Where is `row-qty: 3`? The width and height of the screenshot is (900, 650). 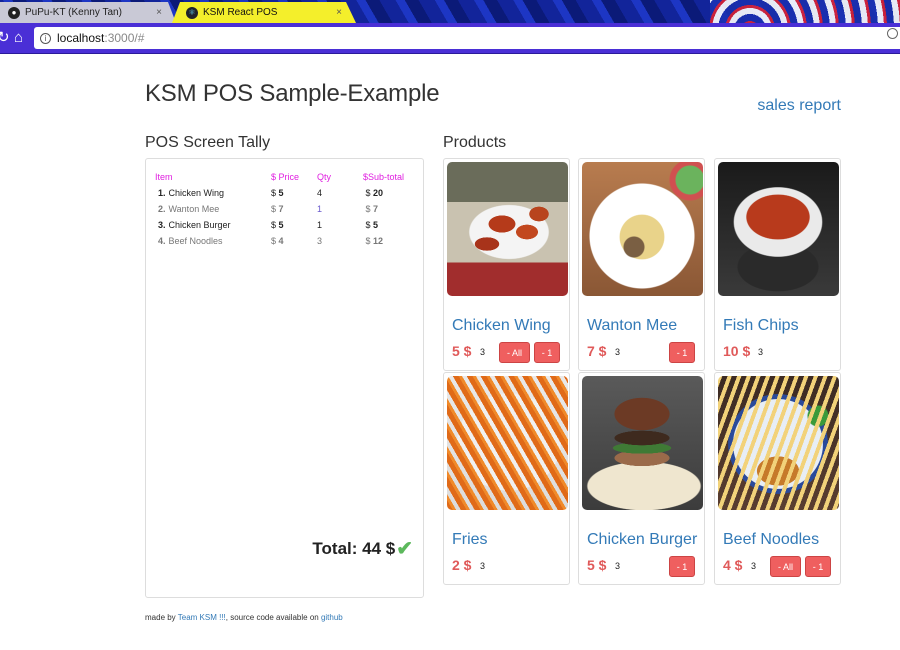
row-qty: 3 is located at coordinates (320, 241).